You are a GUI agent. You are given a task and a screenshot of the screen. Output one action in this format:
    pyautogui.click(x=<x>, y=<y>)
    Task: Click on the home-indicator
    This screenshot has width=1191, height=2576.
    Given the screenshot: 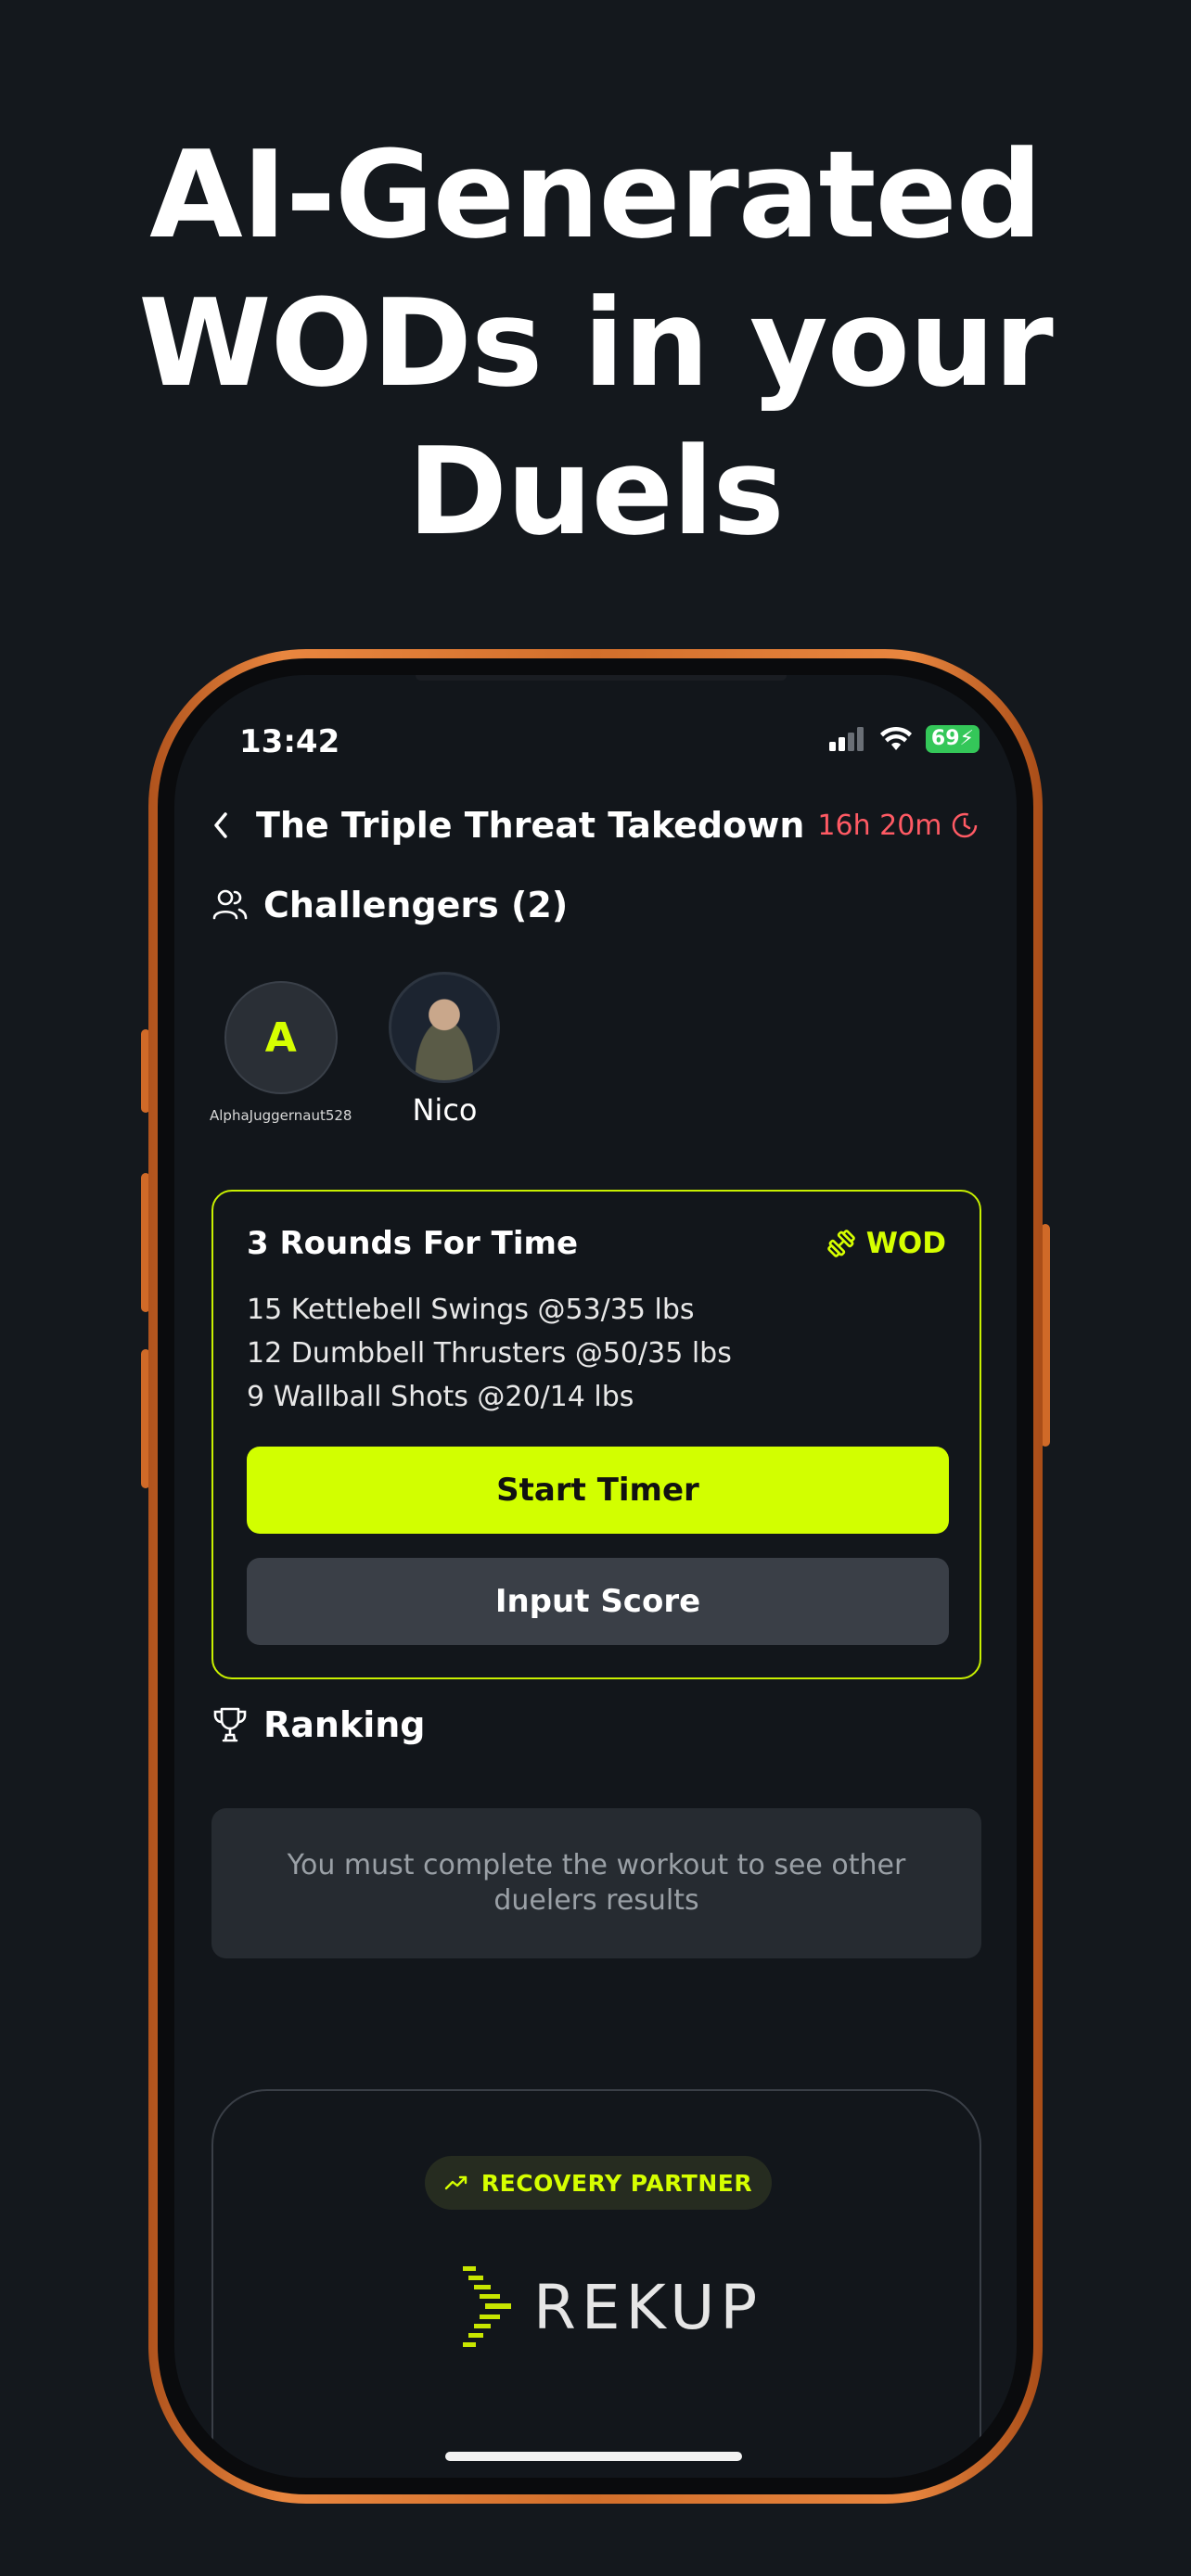 What is the action you would take?
    pyautogui.click(x=593, y=2457)
    